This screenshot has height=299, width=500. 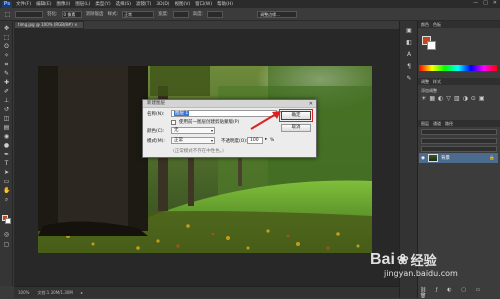 I want to click on history-brush-icon: ↺, so click(x=6, y=109).